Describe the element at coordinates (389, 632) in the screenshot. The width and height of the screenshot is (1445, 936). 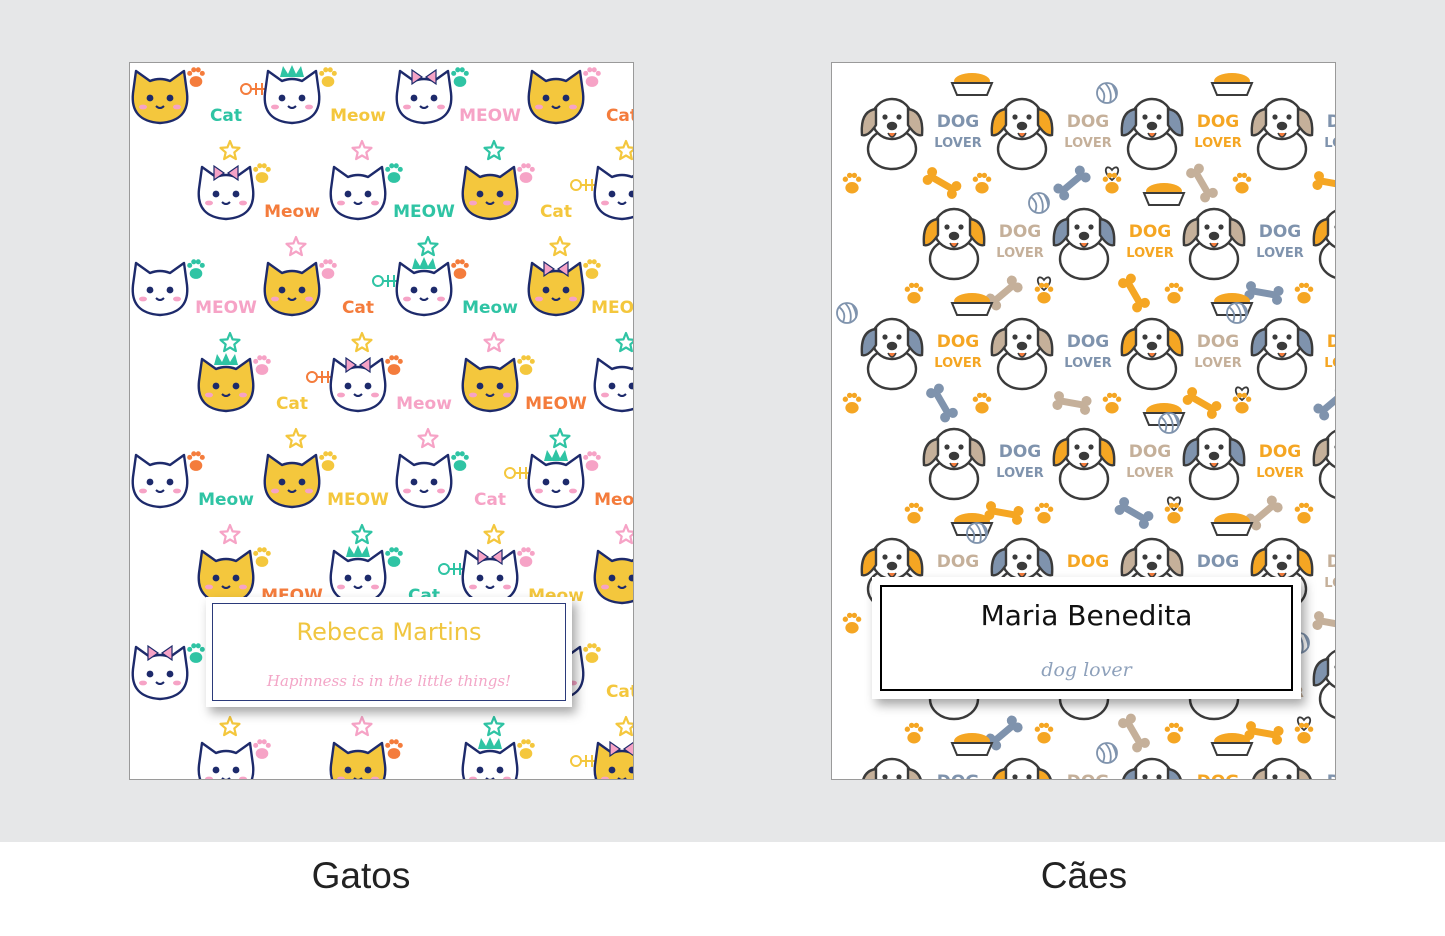
I see `cats-label-name: Rebeca Martins` at that location.